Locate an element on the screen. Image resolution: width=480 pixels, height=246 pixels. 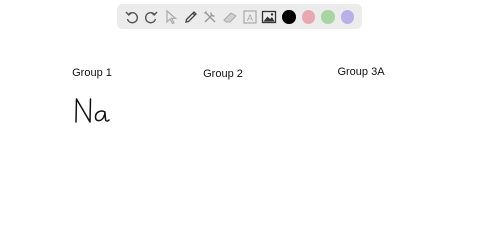
svg-text: A is located at coordinates (250, 18).